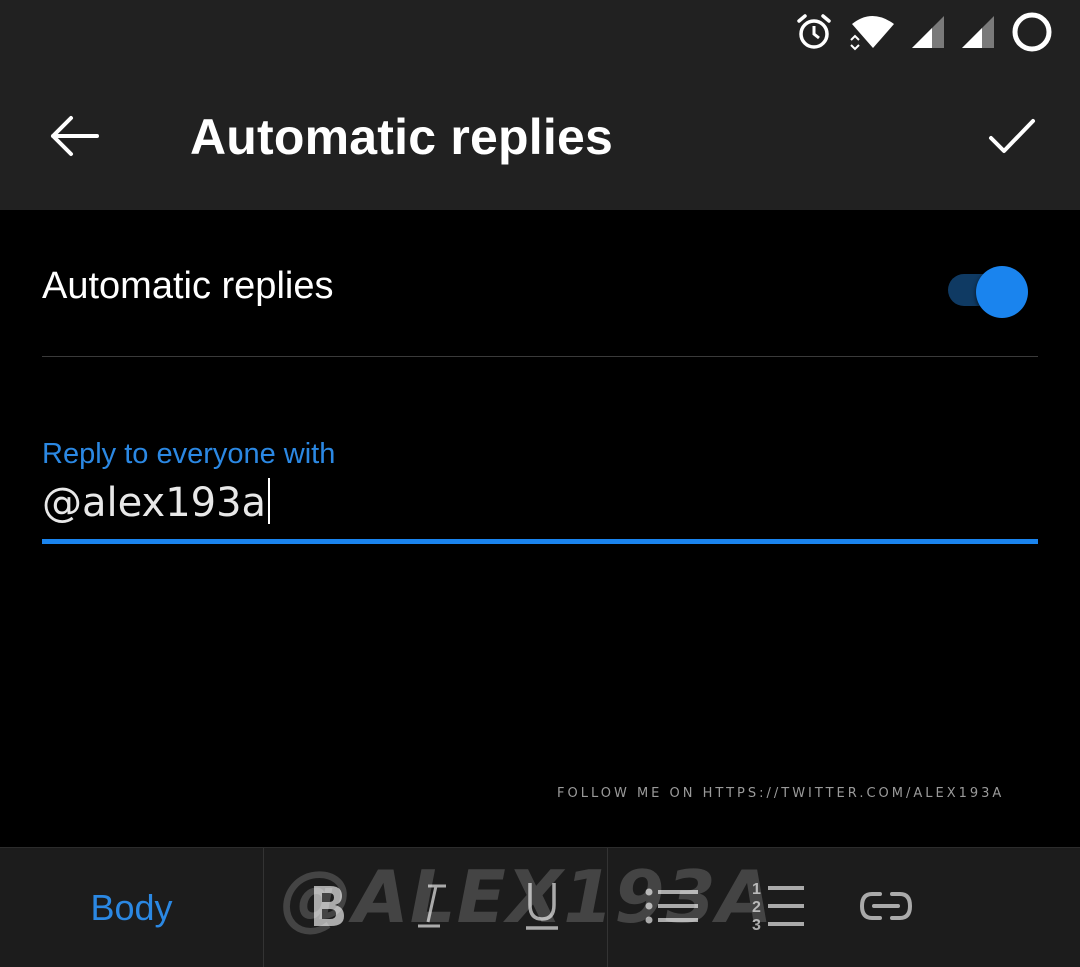 Image resolution: width=1080 pixels, height=967 pixels. I want to click on reply-text-value: @alex193a, so click(154, 503).